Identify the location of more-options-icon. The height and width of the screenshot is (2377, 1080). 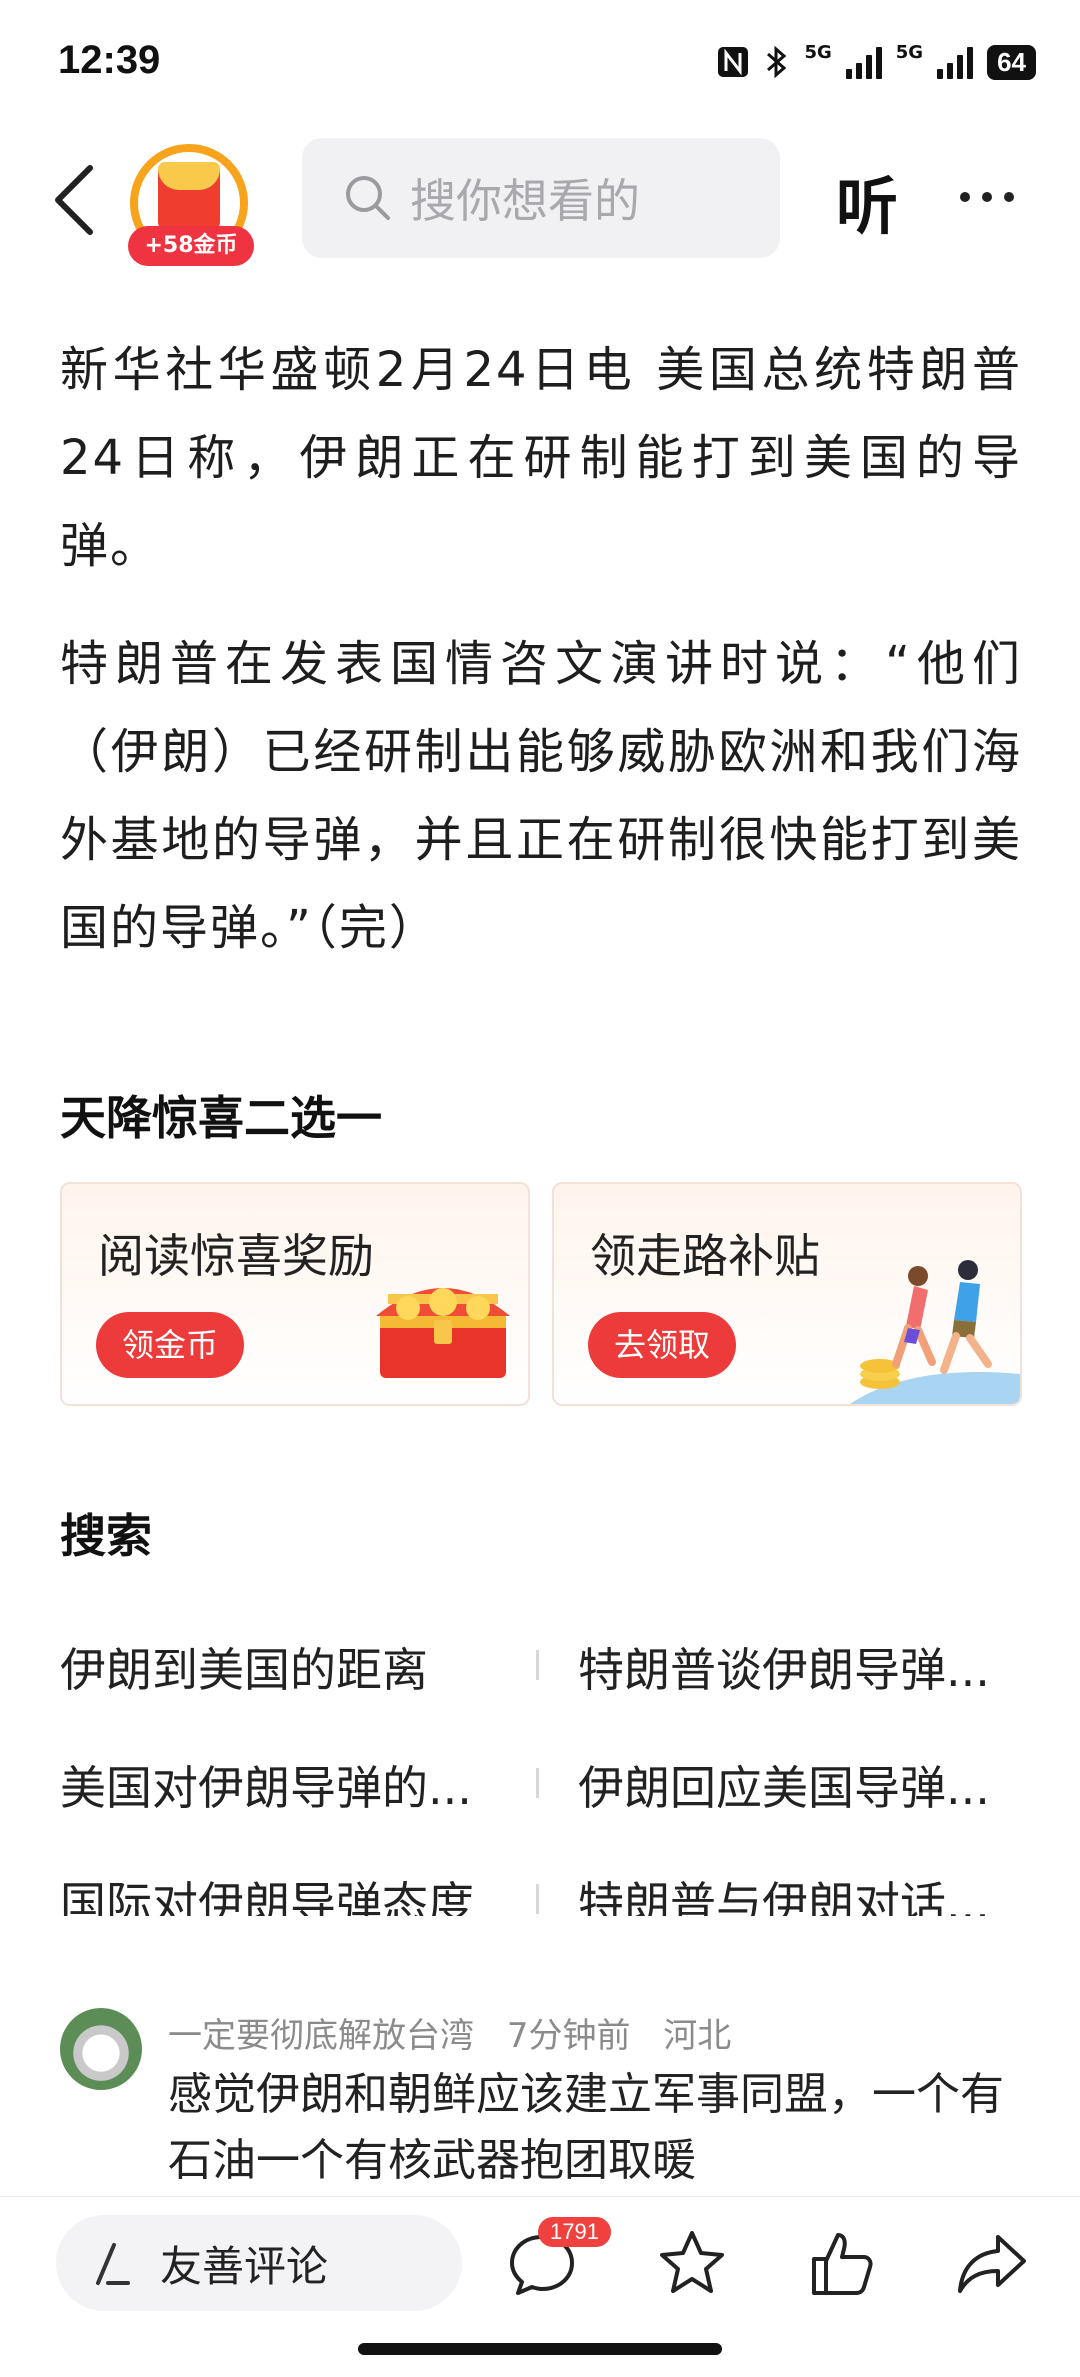
(995, 197).